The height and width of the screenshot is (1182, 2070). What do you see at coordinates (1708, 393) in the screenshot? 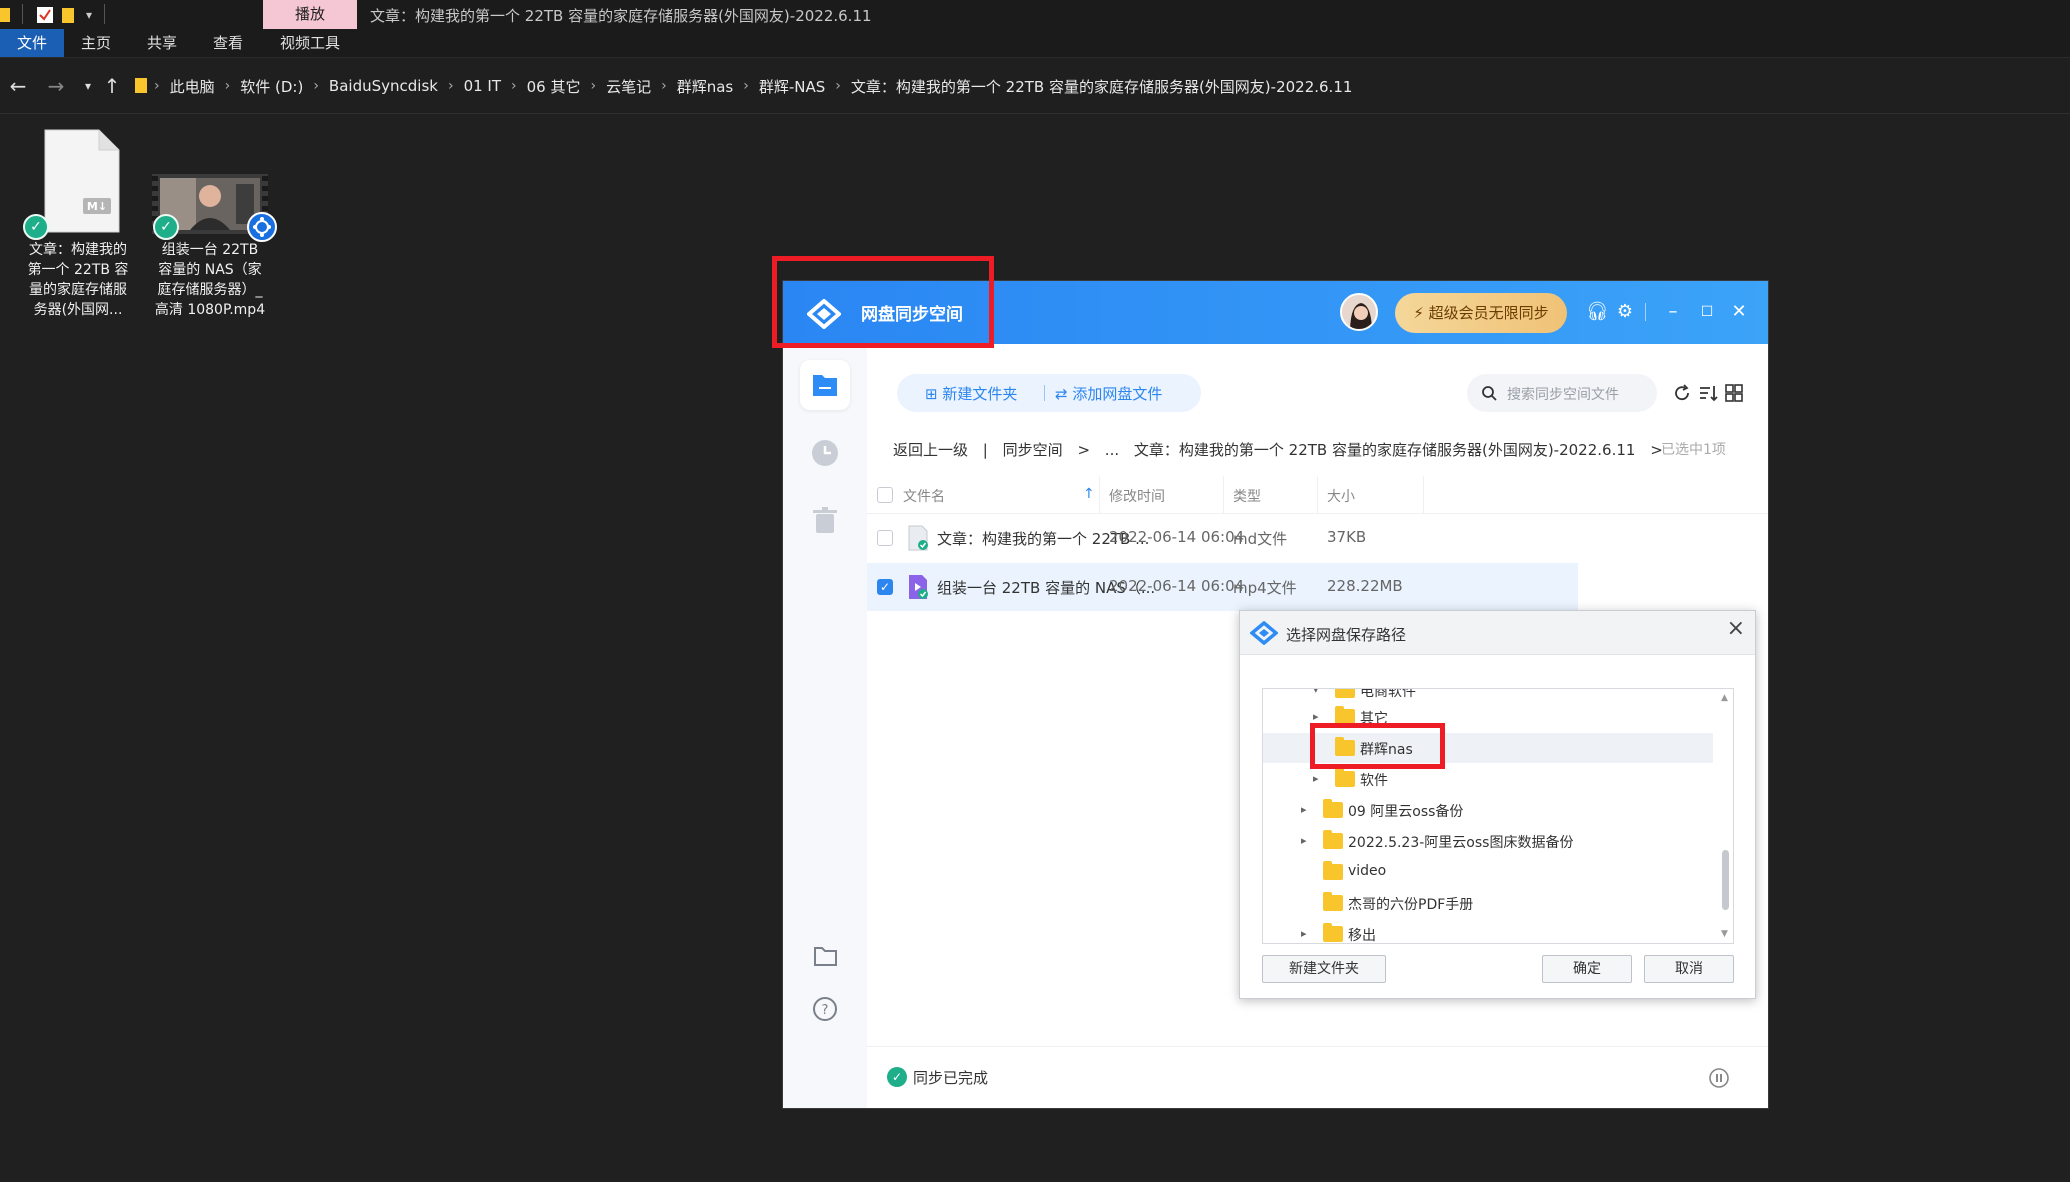
I see `sort-icon` at bounding box center [1708, 393].